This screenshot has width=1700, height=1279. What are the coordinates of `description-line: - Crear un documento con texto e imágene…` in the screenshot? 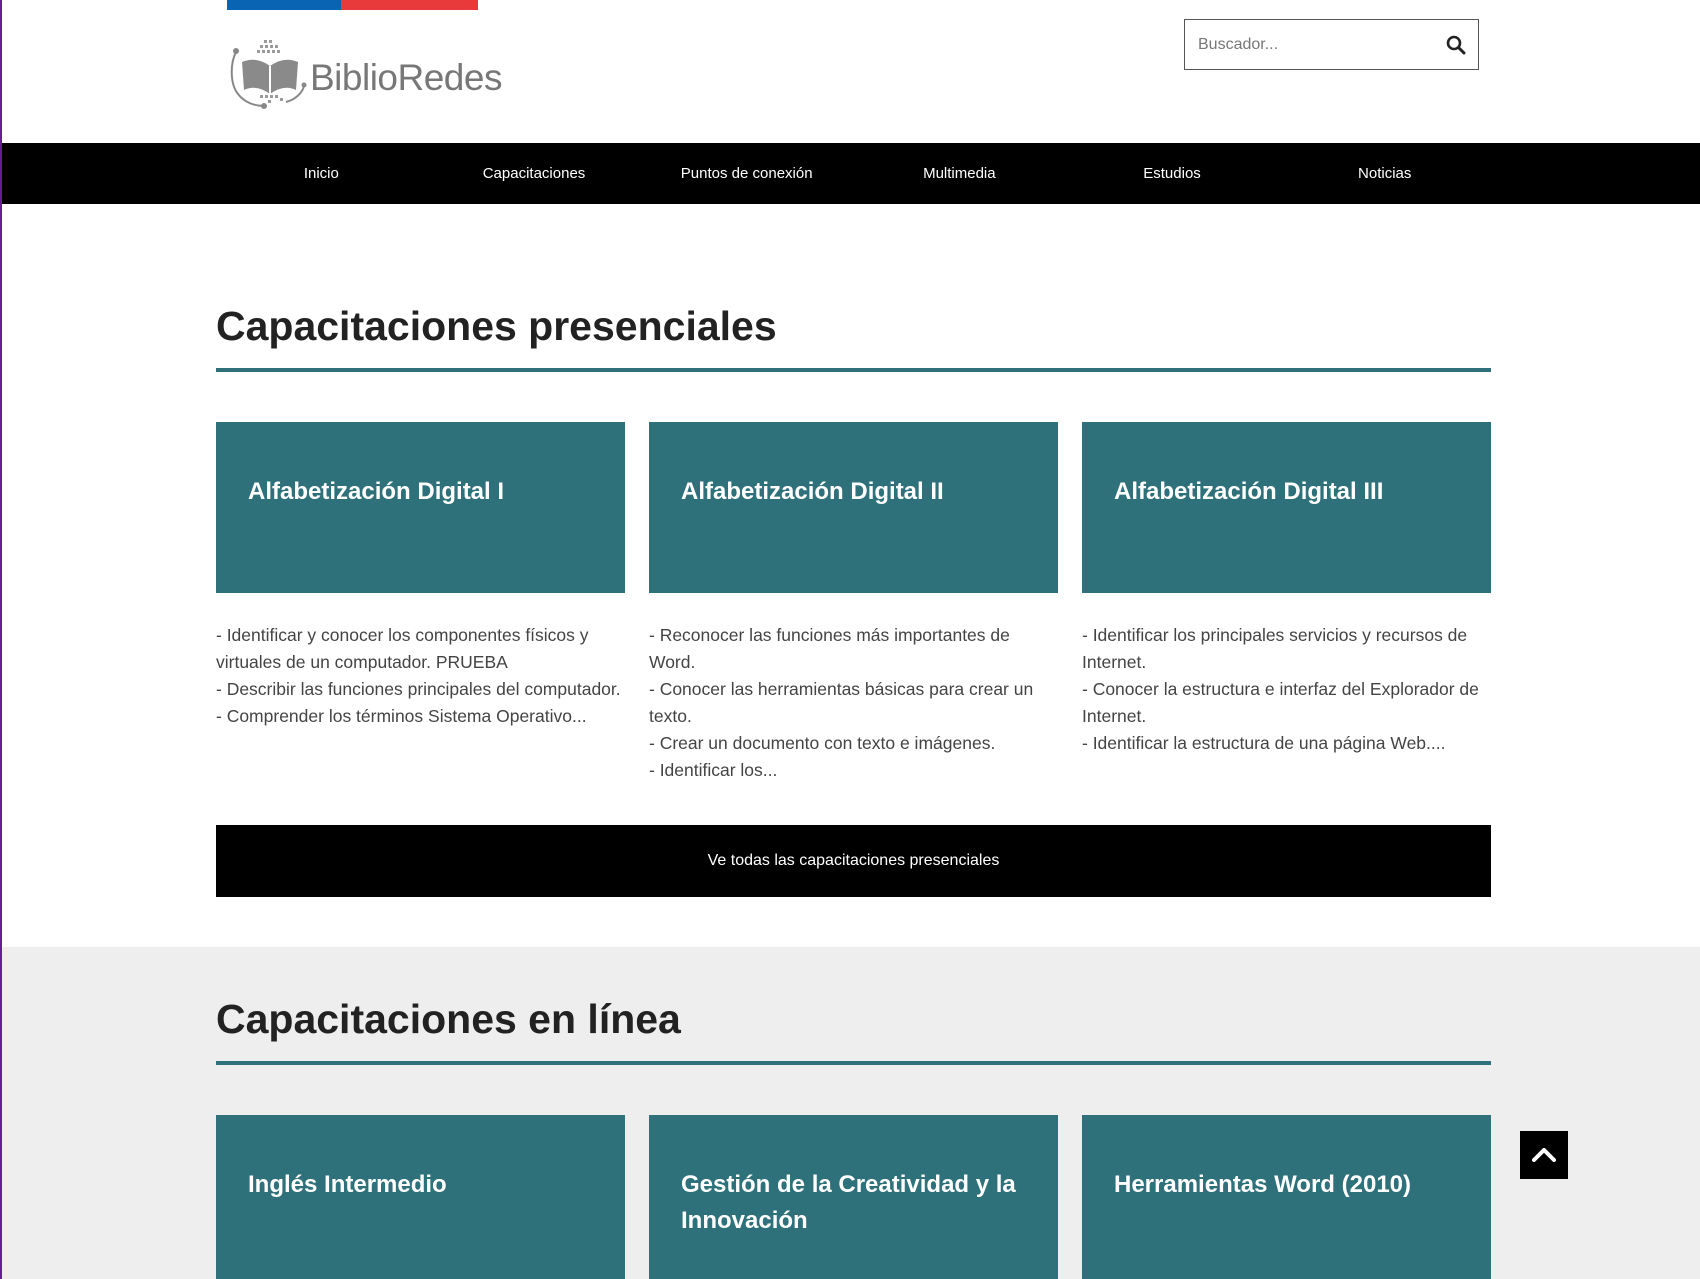 It's located at (822, 743).